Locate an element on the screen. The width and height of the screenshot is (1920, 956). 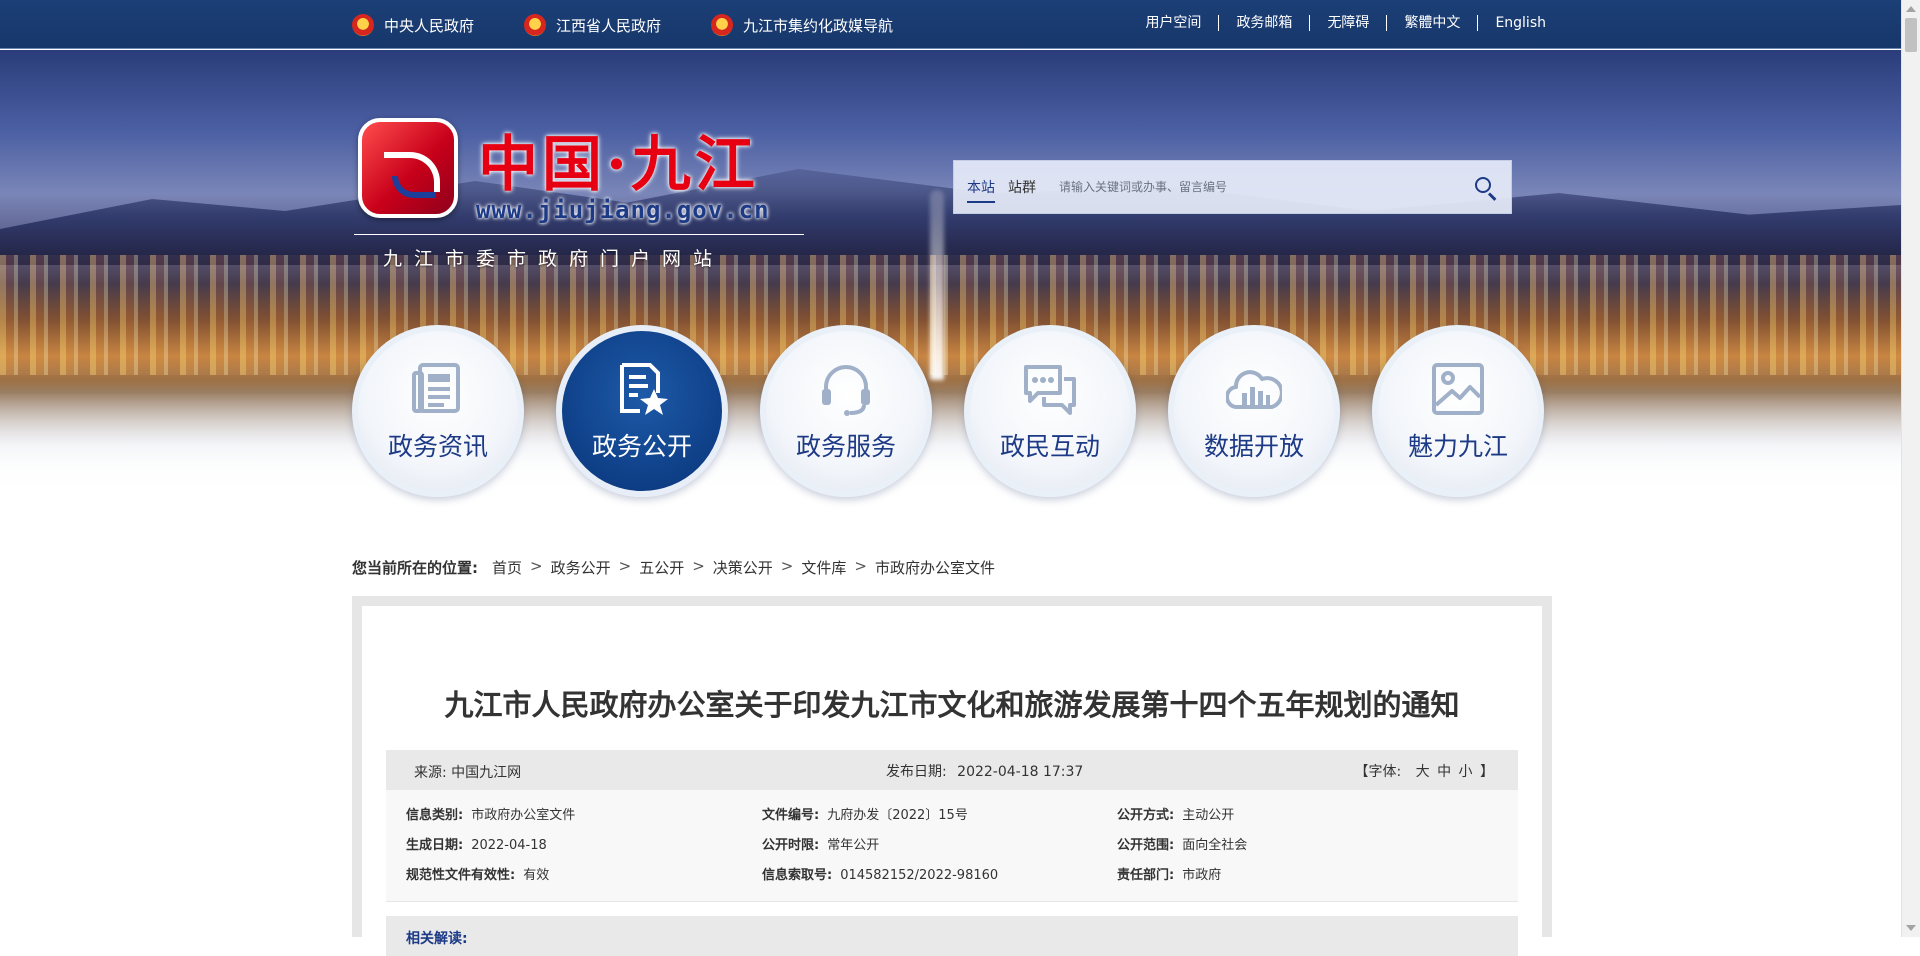
top-gov-links: 中央人民政府 江西省人民政府 九江市集约化政媒导航 is located at coordinates (647, 25).